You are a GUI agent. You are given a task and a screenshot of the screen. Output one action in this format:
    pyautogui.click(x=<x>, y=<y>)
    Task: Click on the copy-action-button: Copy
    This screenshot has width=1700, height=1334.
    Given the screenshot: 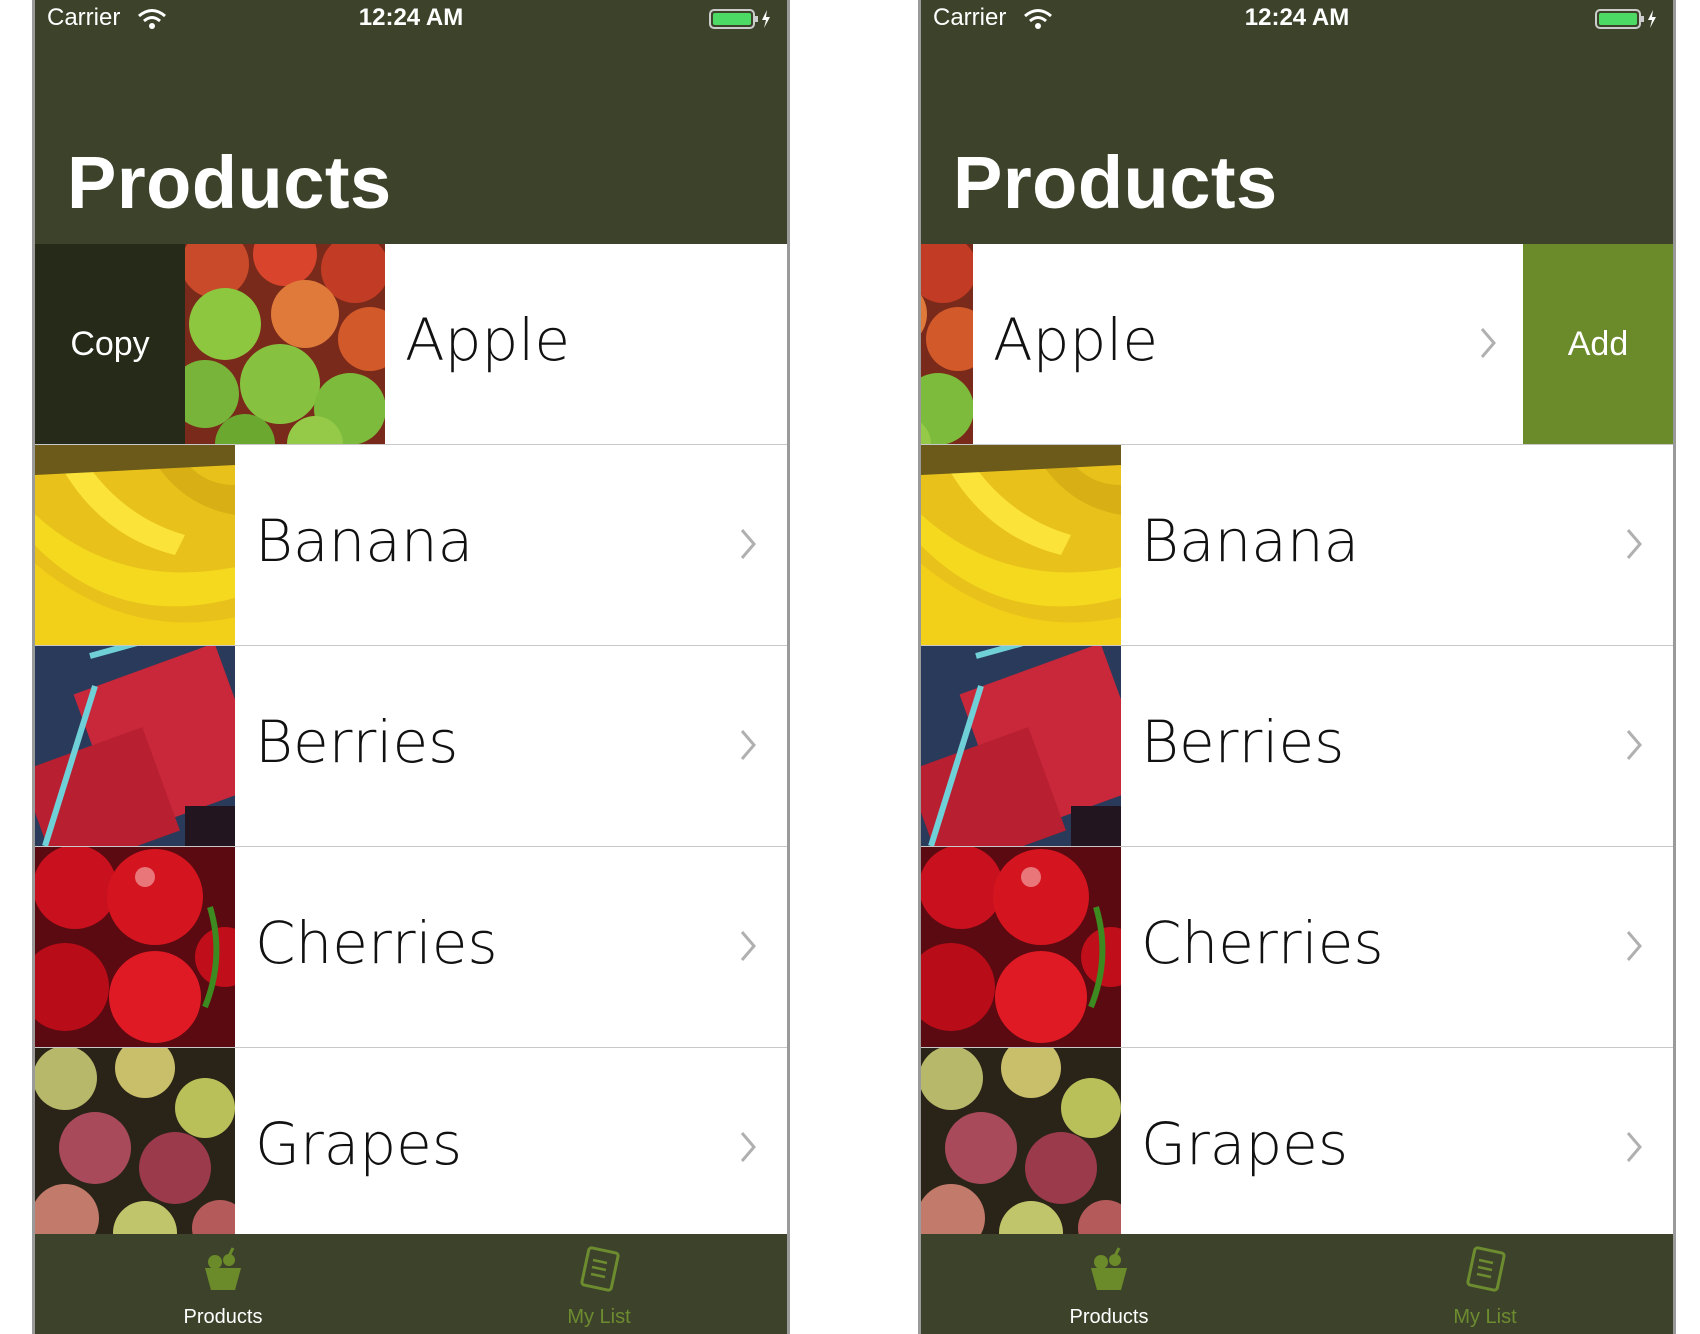 What is the action you would take?
    pyautogui.click(x=110, y=344)
    